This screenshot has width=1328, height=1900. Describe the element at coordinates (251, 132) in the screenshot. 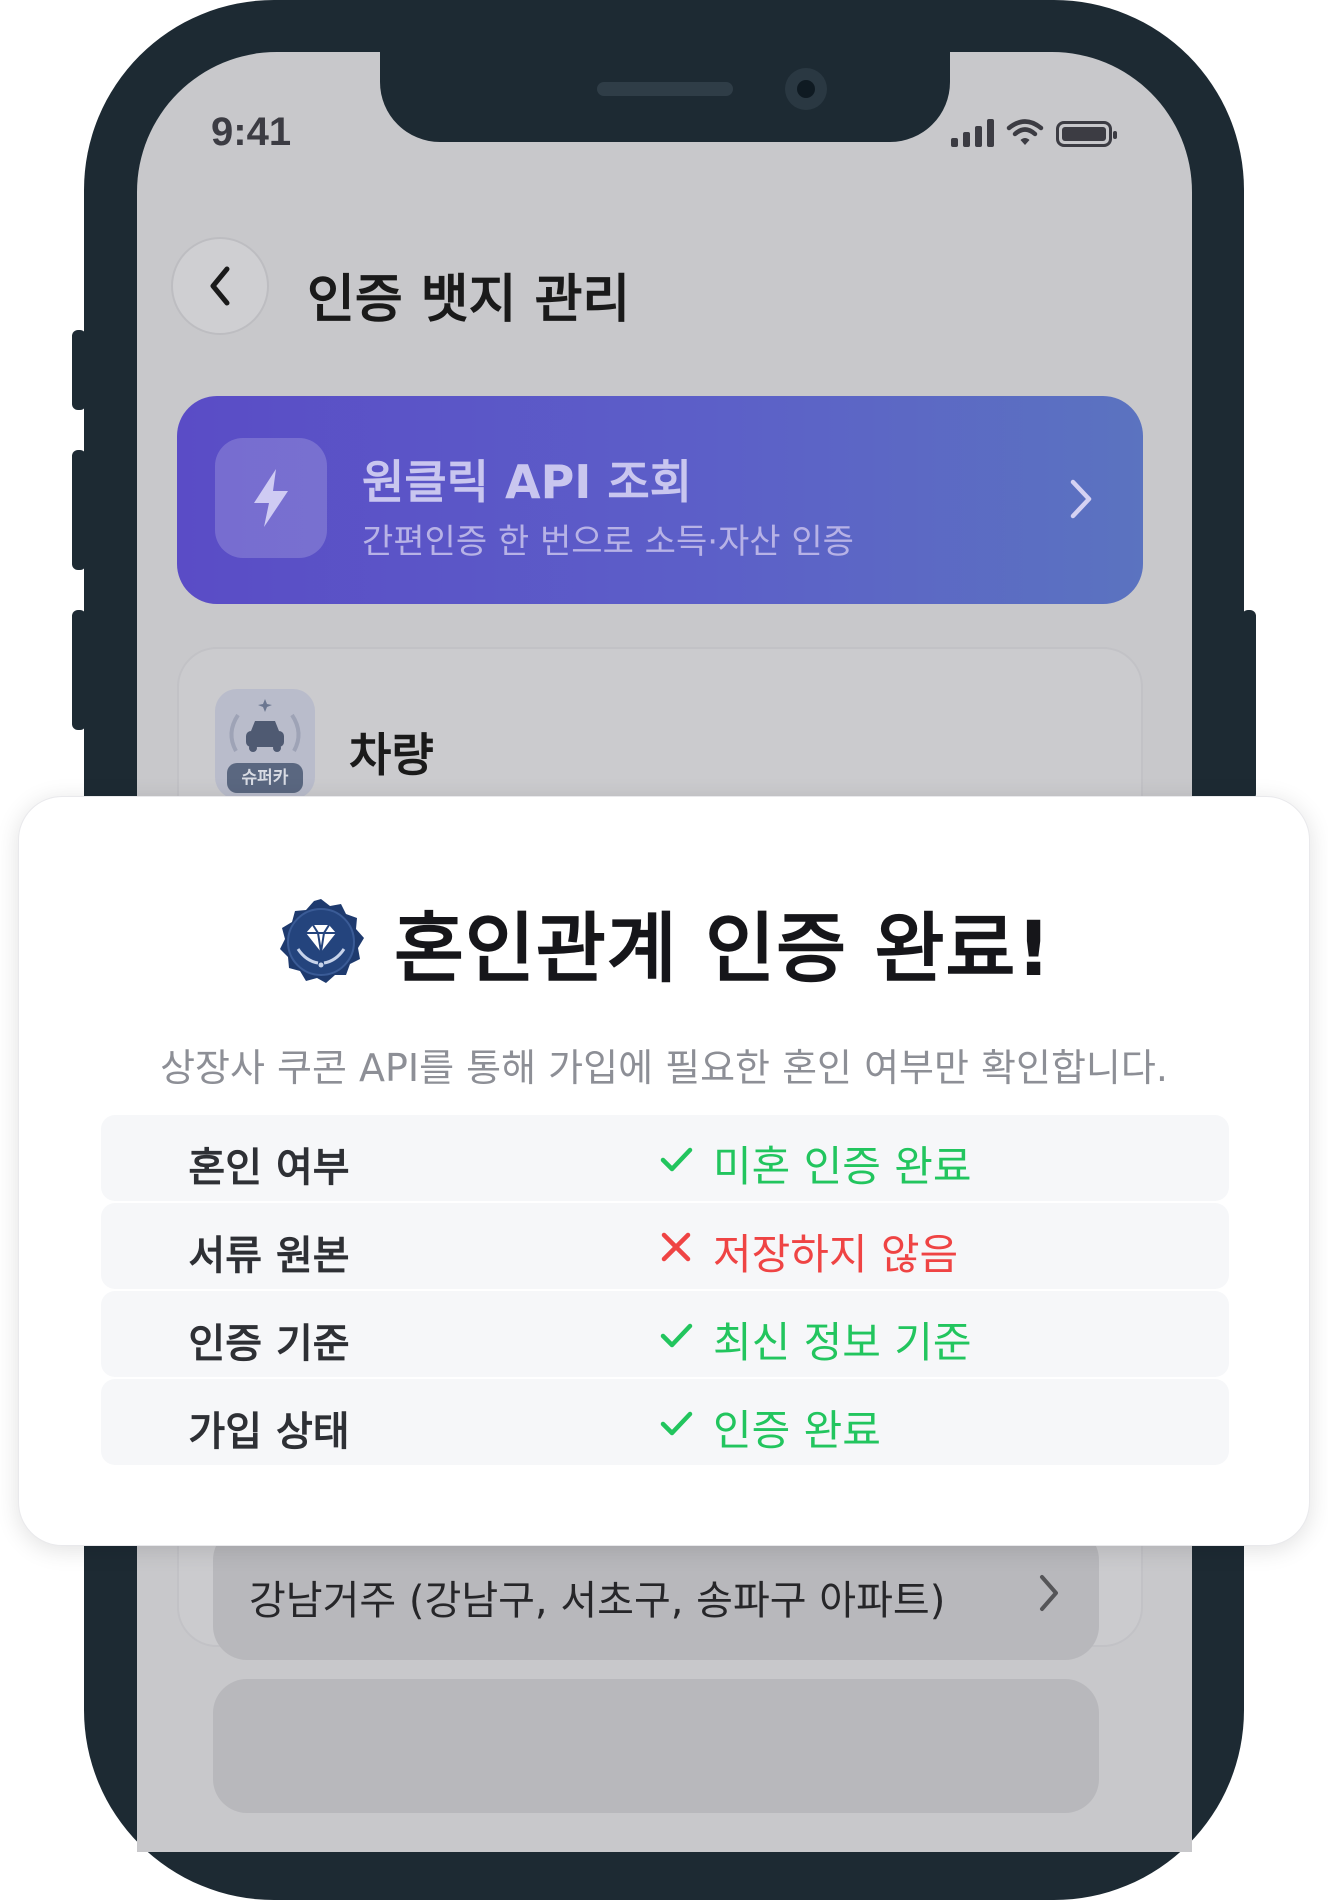

I see `status-time: 9:41` at that location.